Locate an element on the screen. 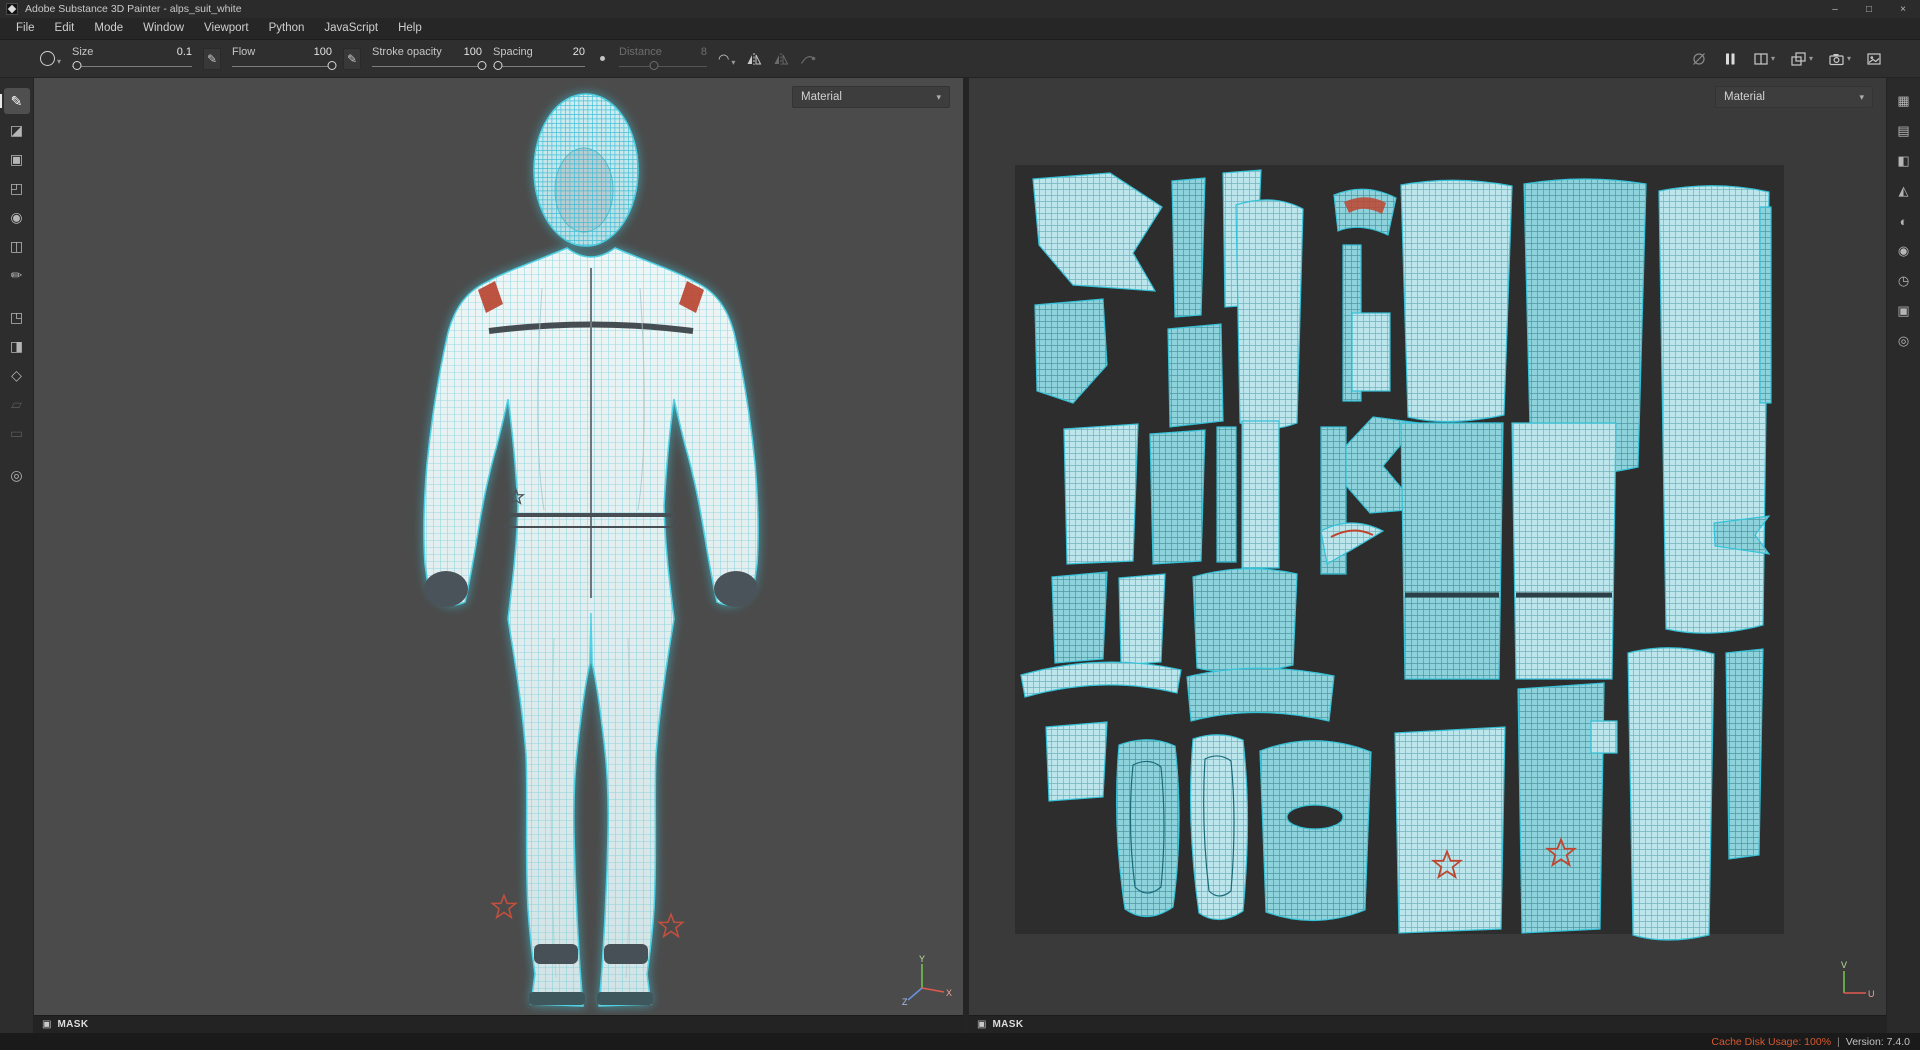 The height and width of the screenshot is (1050, 1920). screenshot-button is located at coordinates (1874, 59).